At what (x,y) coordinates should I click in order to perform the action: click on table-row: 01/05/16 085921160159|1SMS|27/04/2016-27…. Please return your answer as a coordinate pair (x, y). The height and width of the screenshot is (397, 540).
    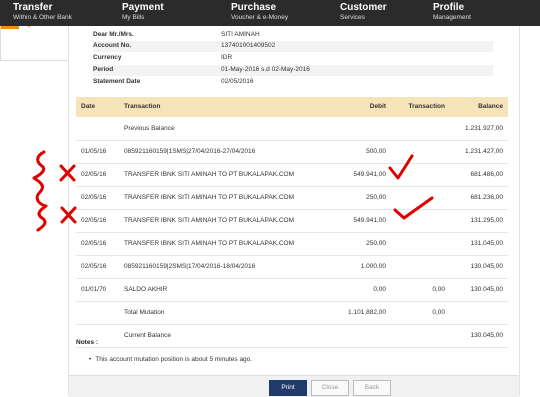
    Looking at the image, I should click on (292, 152).